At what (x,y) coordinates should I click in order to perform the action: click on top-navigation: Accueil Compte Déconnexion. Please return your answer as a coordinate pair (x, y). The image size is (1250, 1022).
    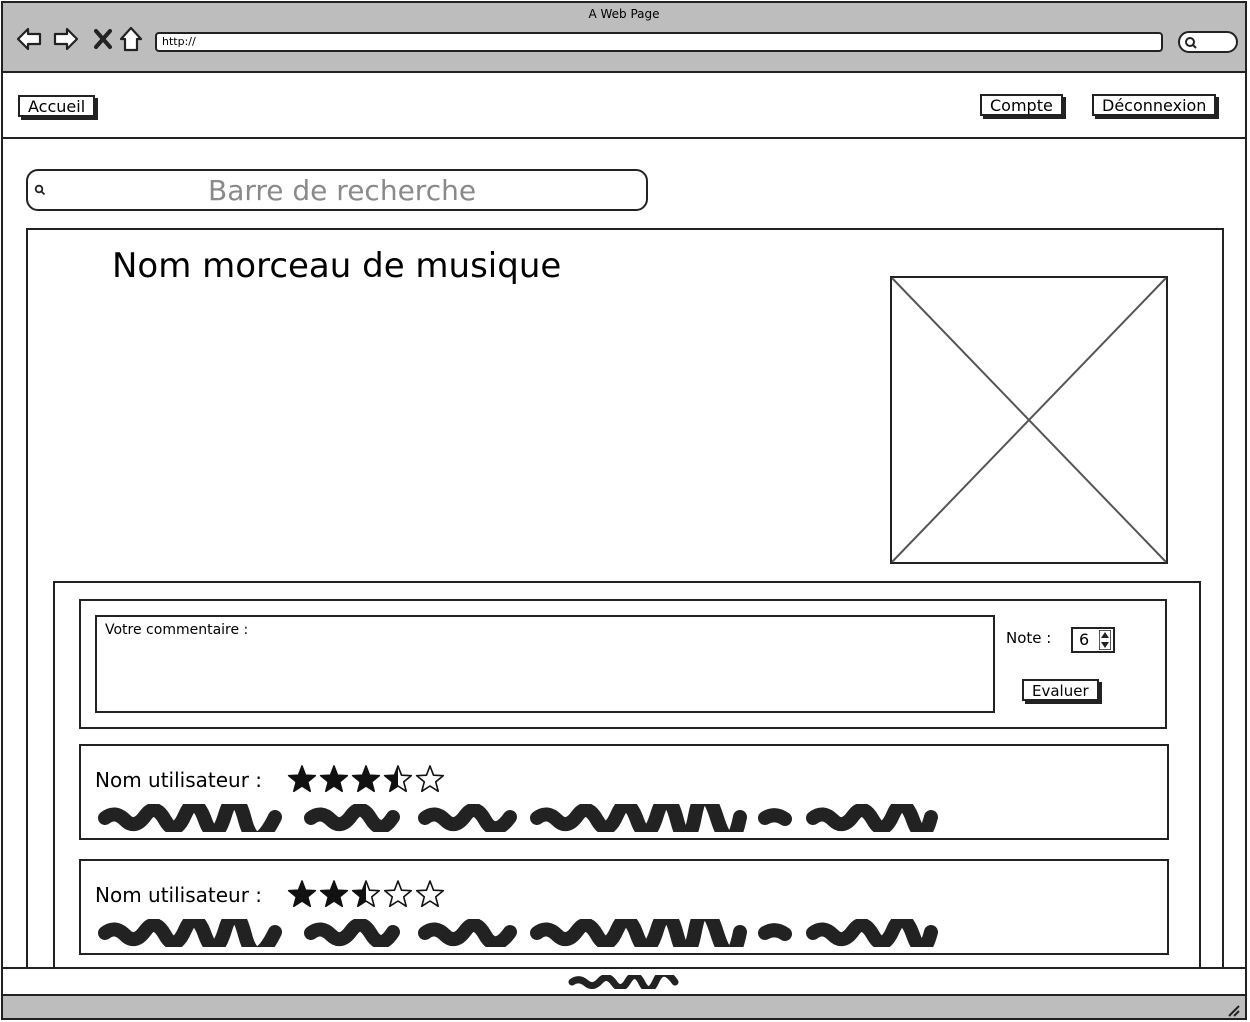
    Looking at the image, I should click on (624, 106).